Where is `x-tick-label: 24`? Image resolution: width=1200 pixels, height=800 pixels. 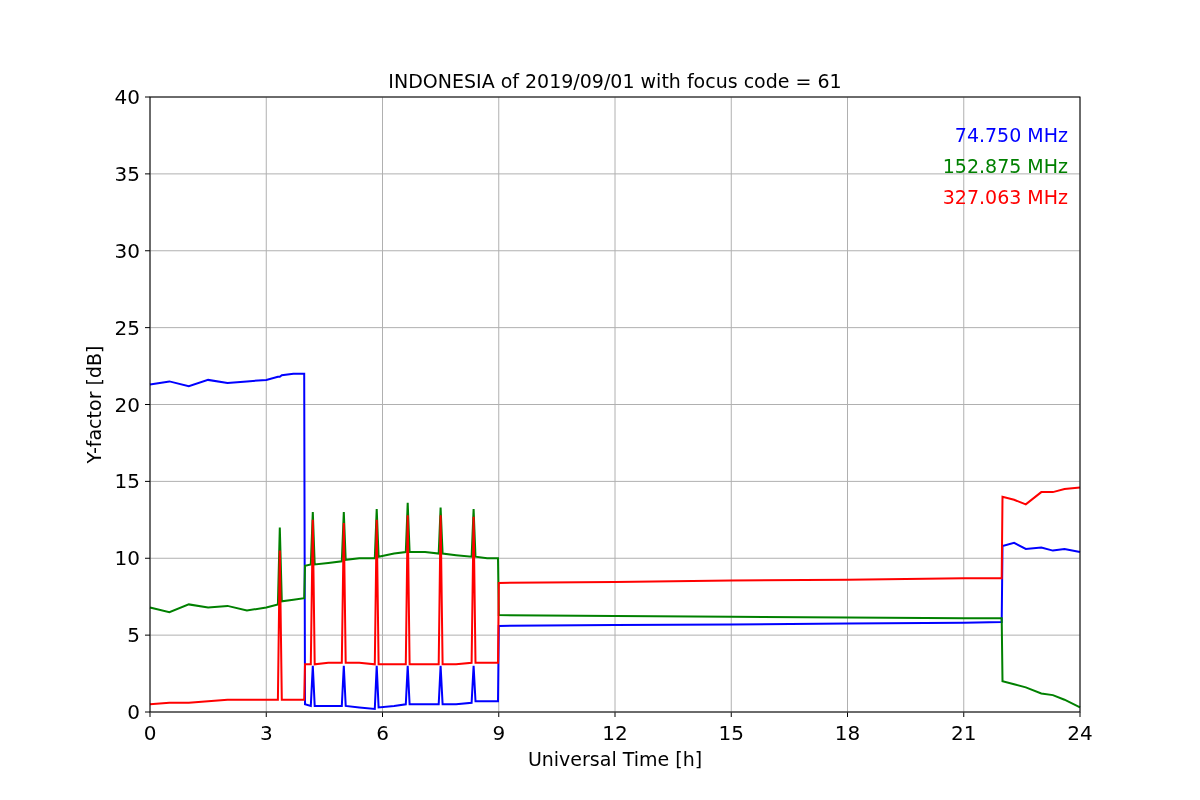 x-tick-label: 24 is located at coordinates (1080, 733).